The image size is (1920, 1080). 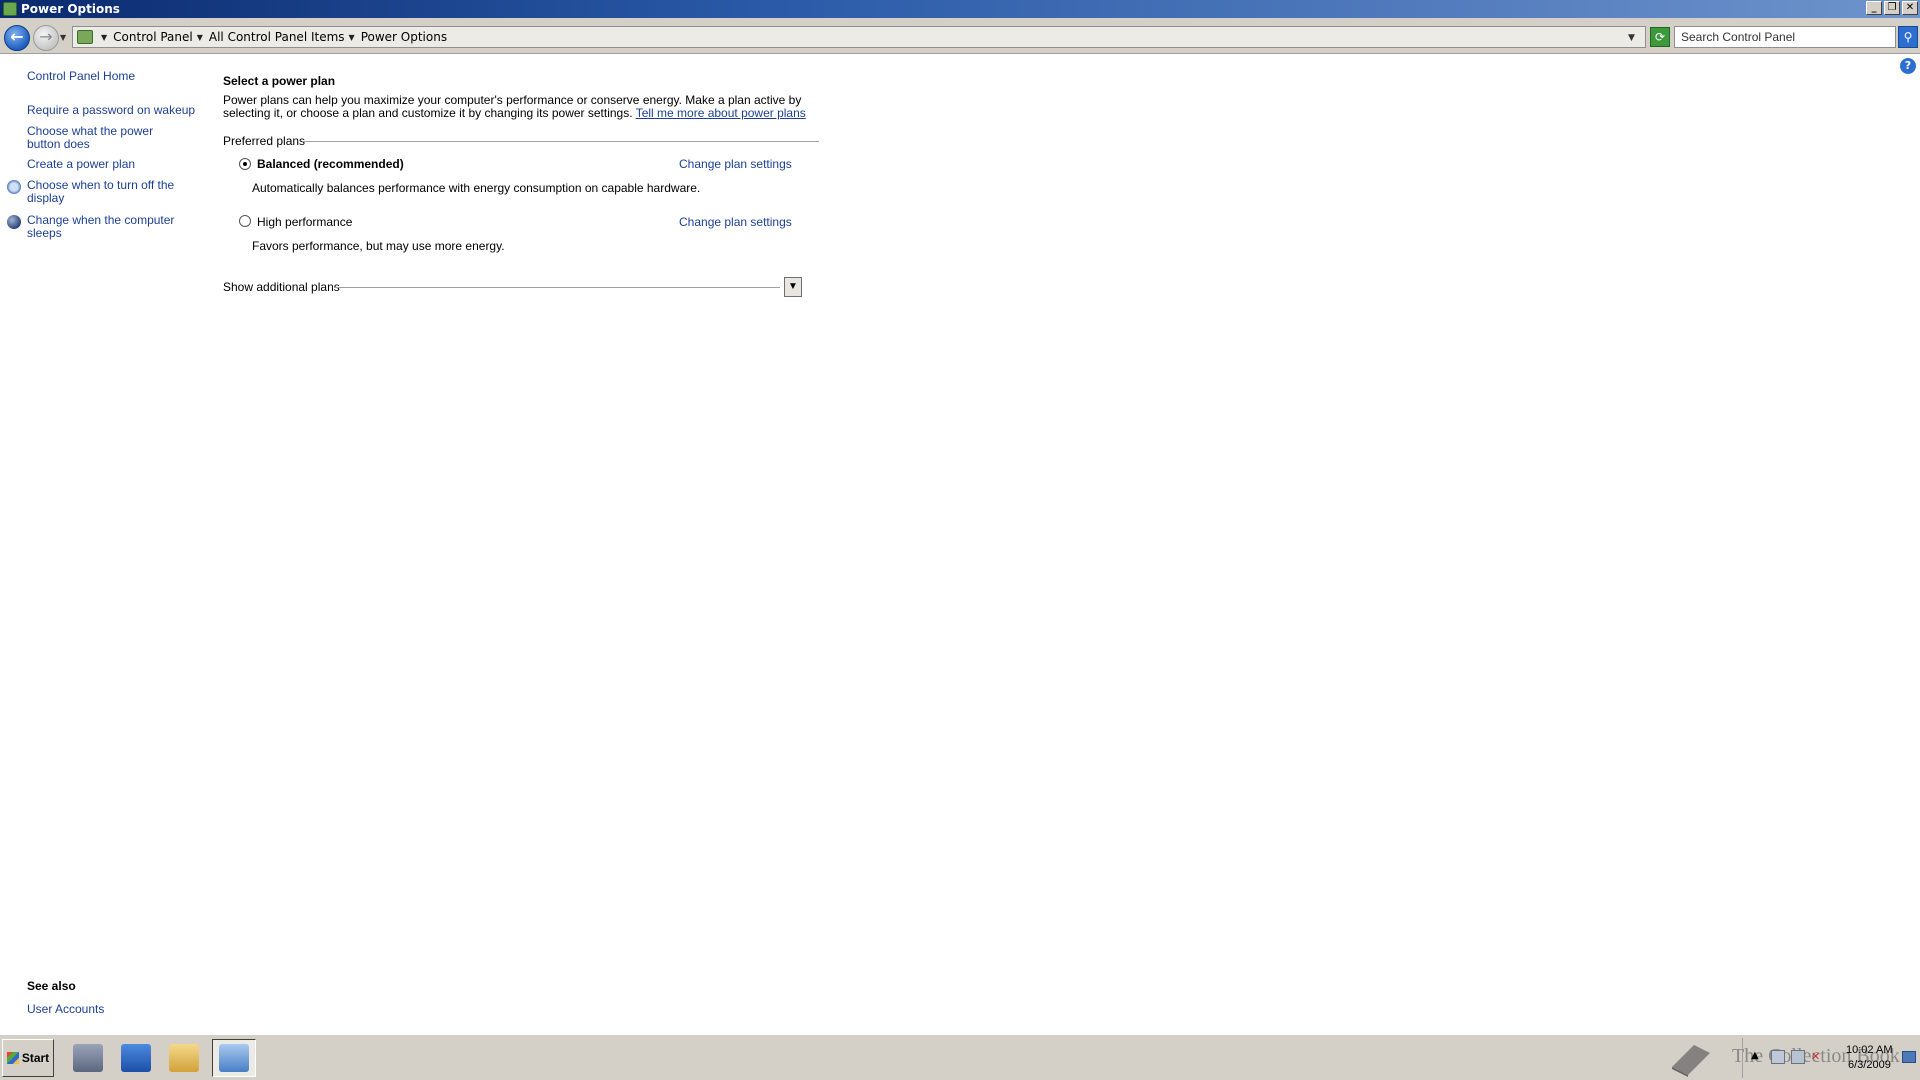 What do you see at coordinates (1778, 1057) in the screenshot?
I see `action-center-icon` at bounding box center [1778, 1057].